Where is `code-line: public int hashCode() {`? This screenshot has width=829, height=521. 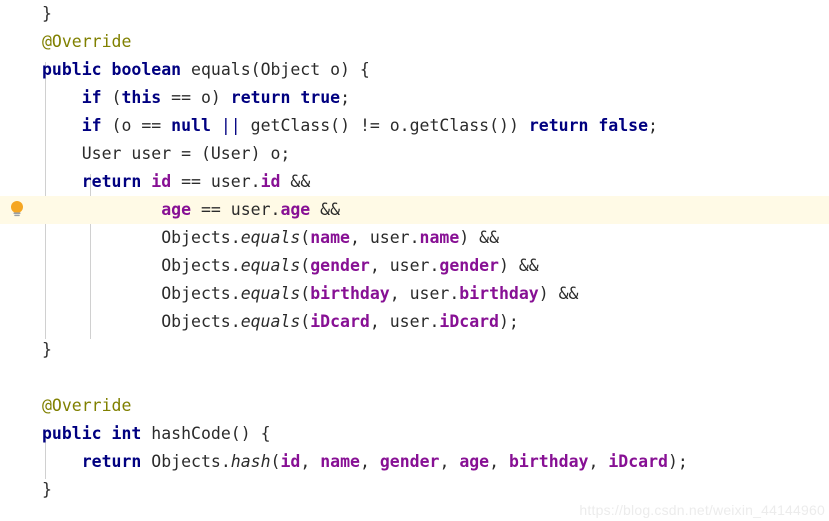 code-line: public int hashCode() { is located at coordinates (414, 434).